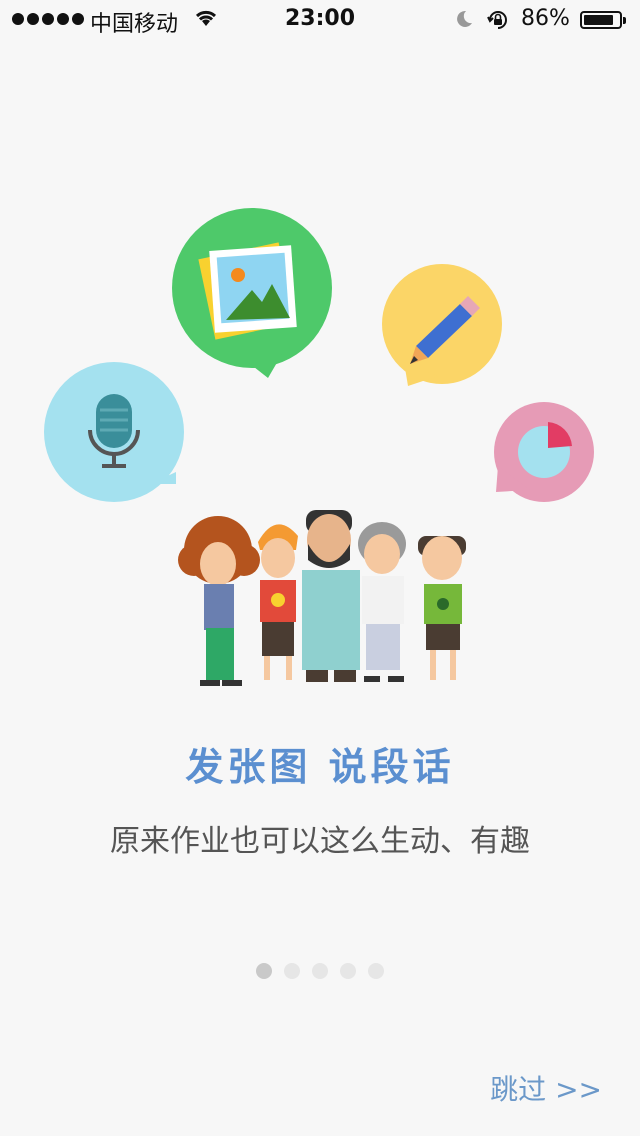 This screenshot has width=640, height=1136. I want to click on moon-icon, so click(464, 22).